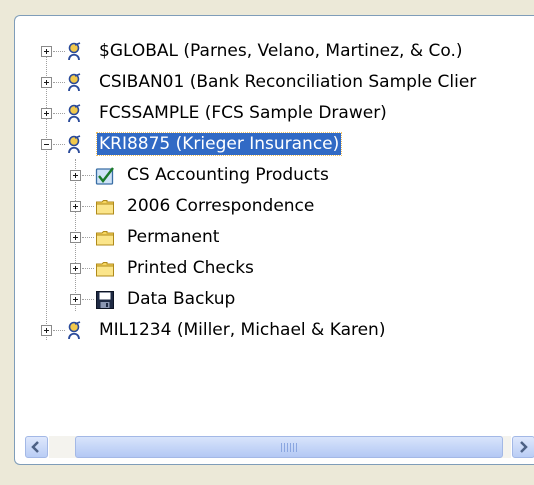  What do you see at coordinates (274, 299) in the screenshot?
I see `tree-row: Data Backup` at bounding box center [274, 299].